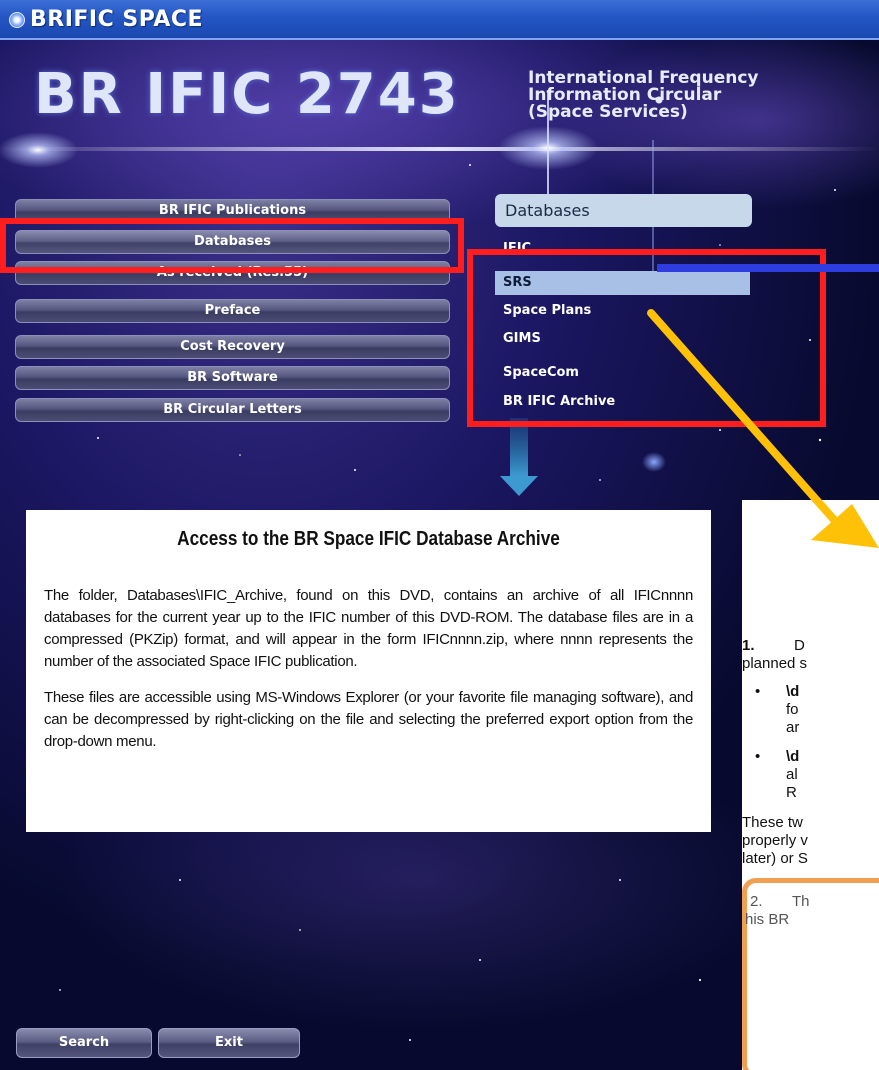  What do you see at coordinates (743, 417) in the screenshot?
I see `yellow-arrow-shaft` at bounding box center [743, 417].